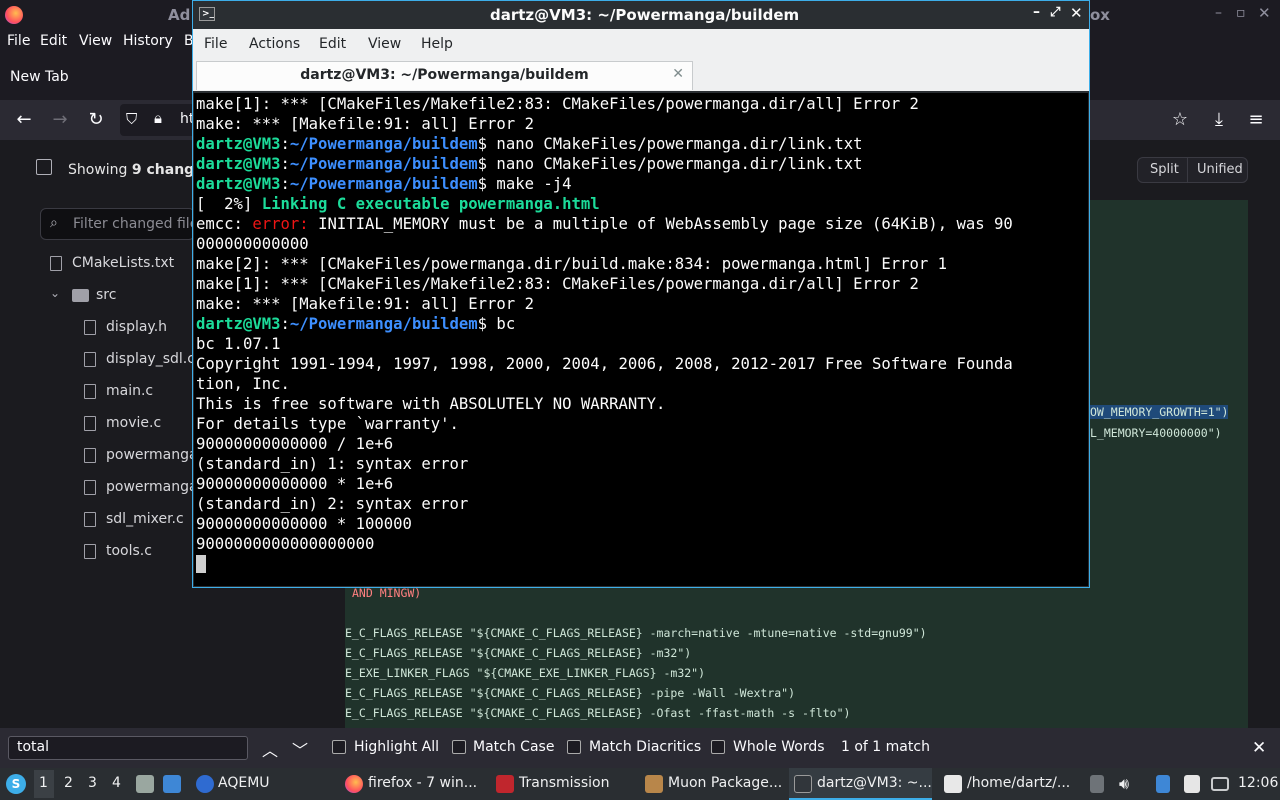 This screenshot has width=1280, height=800. What do you see at coordinates (95, 41) in the screenshot?
I see `menu-view: View` at bounding box center [95, 41].